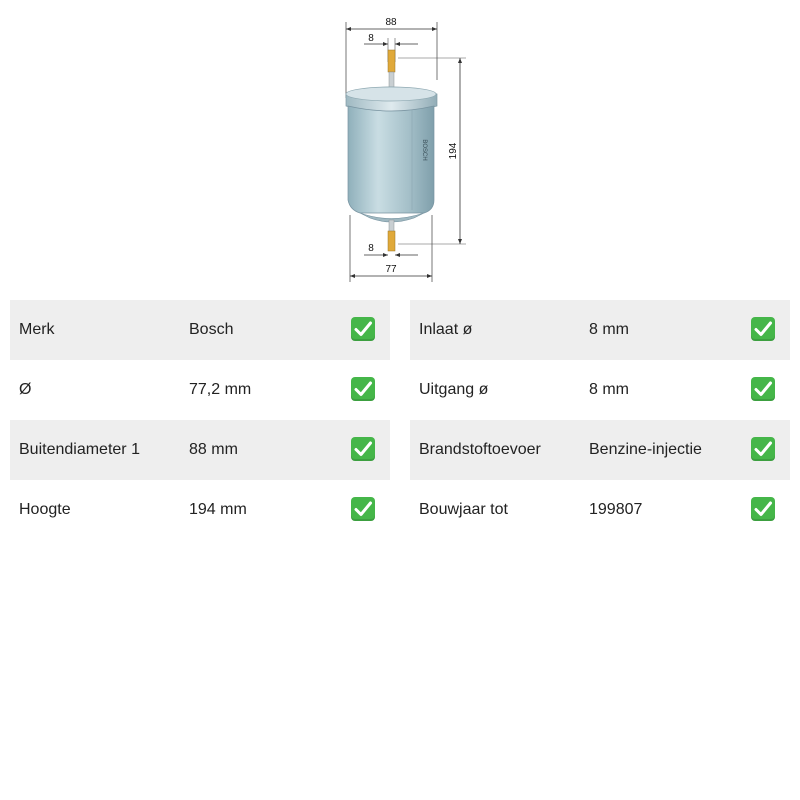 The height and width of the screenshot is (800, 800). I want to click on top-width-label: 88, so click(391, 22).